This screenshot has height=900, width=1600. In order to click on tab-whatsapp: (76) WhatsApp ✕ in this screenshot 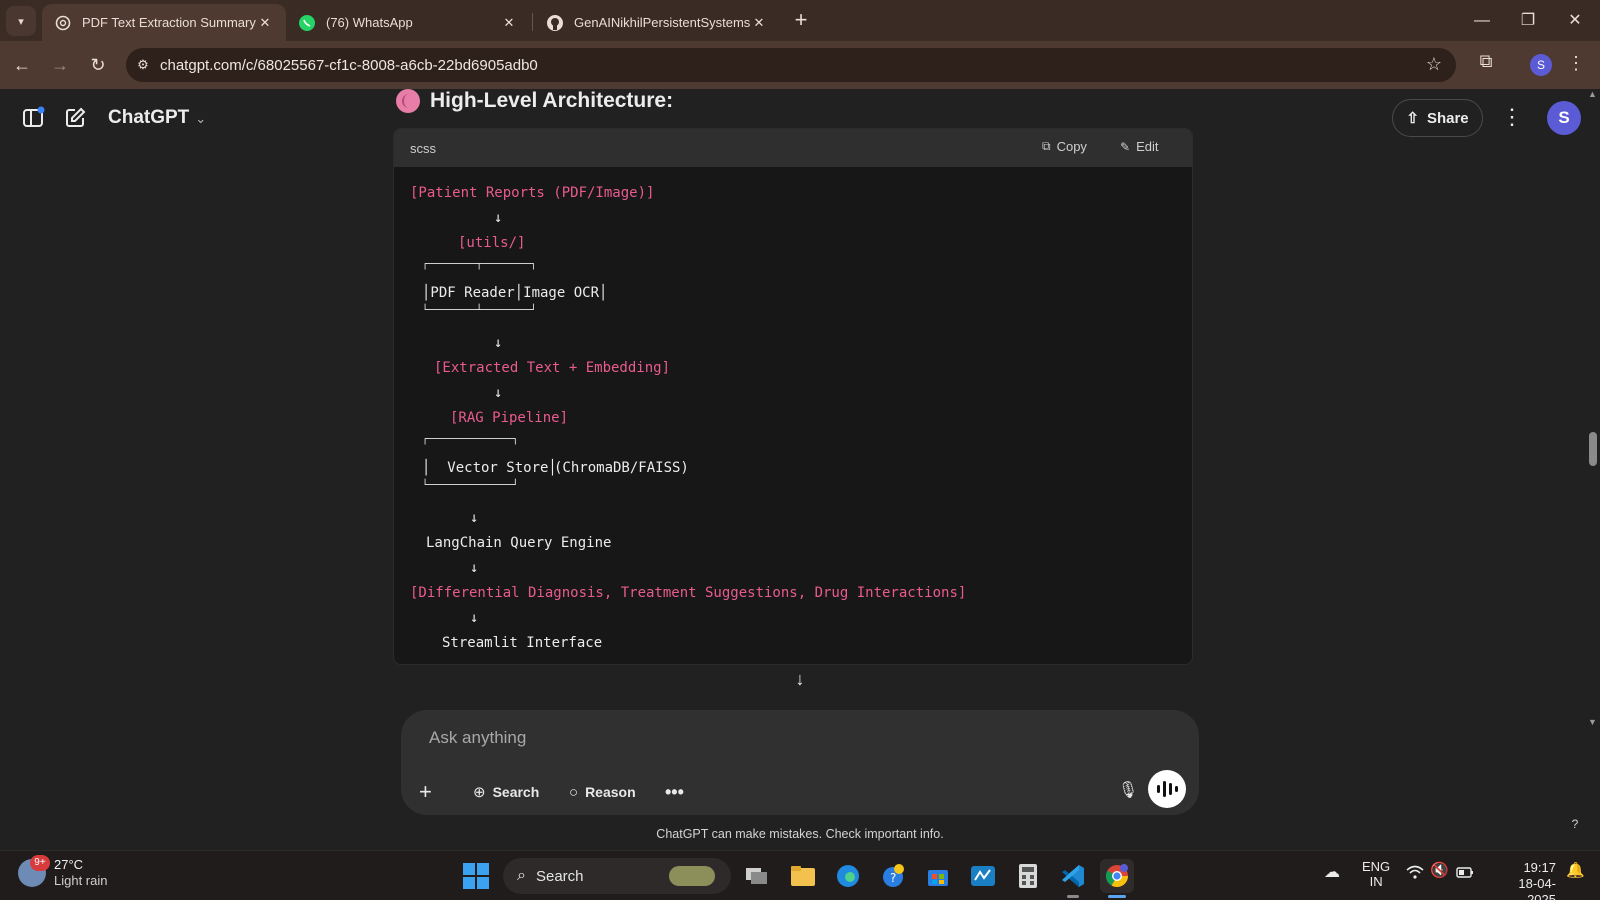, I will do `click(408, 22)`.